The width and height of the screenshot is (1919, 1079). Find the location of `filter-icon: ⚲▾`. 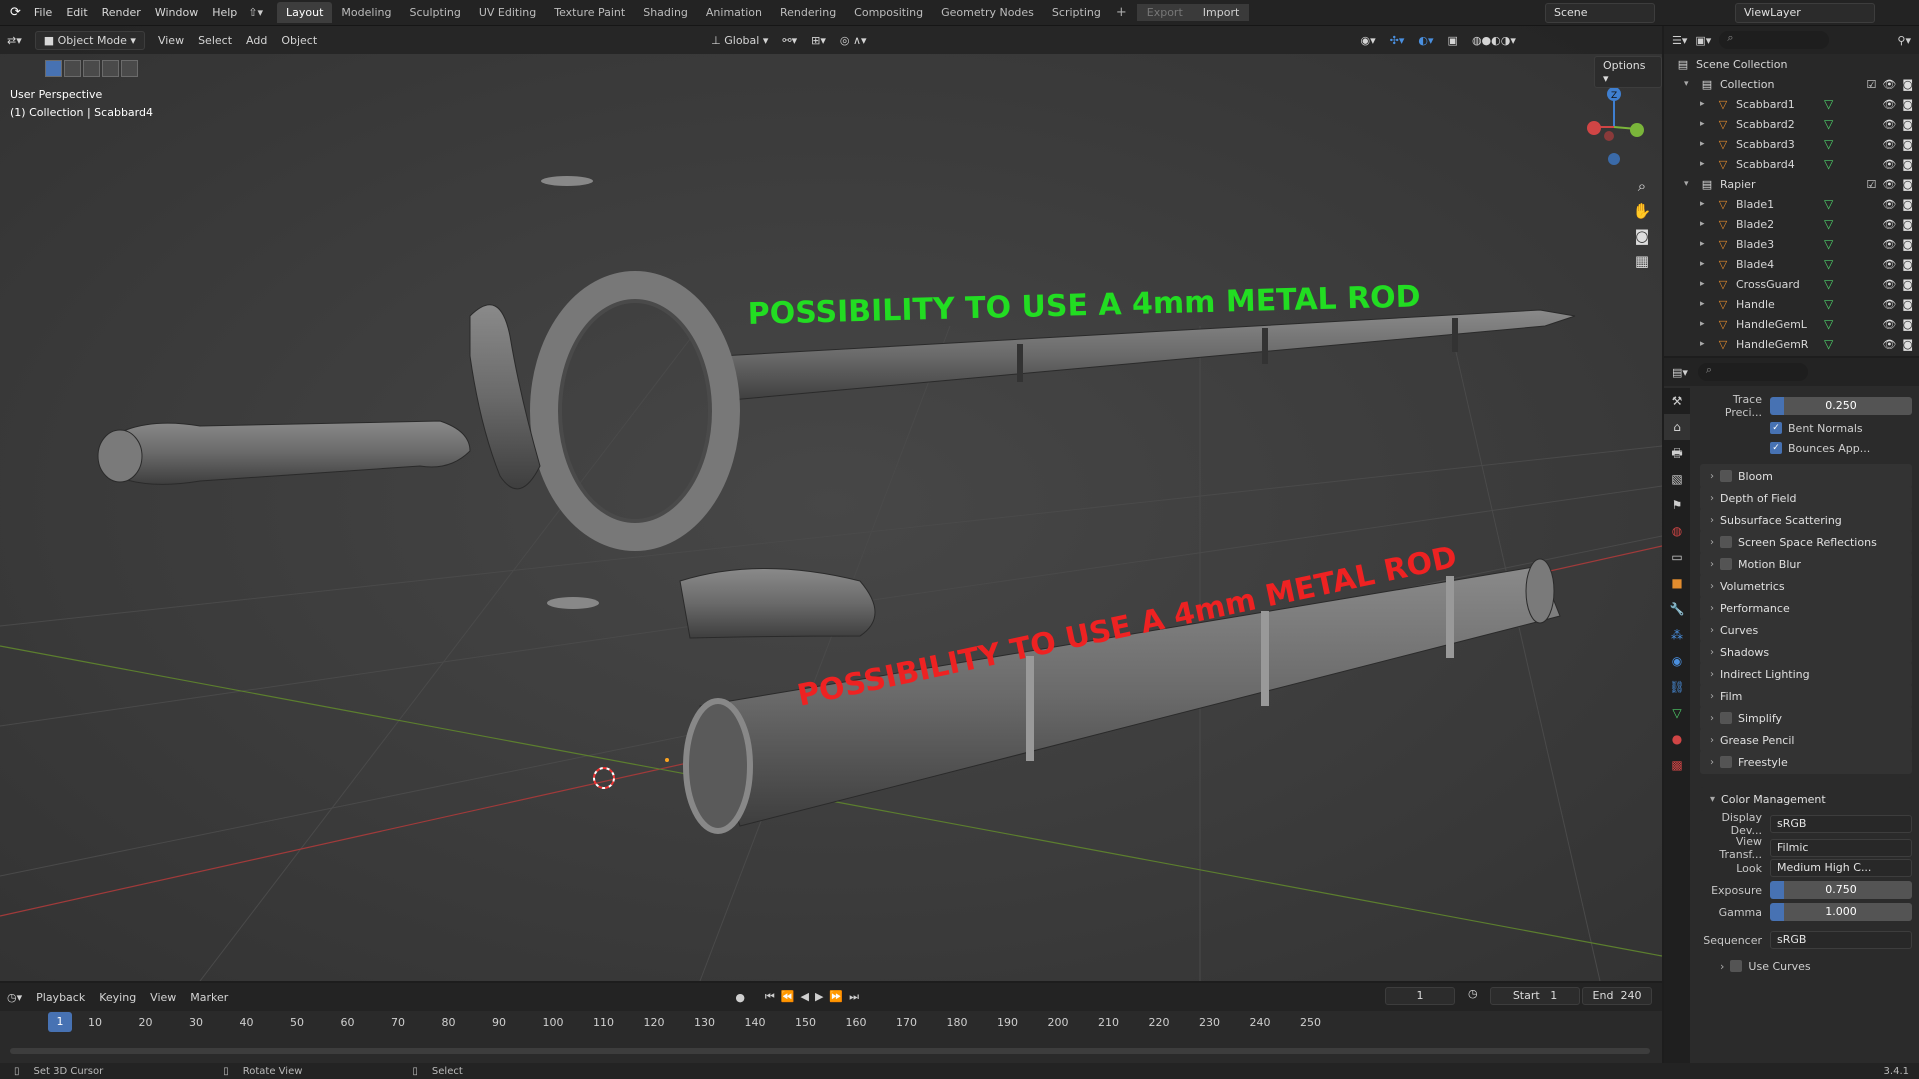

filter-icon: ⚲▾ is located at coordinates (1904, 40).